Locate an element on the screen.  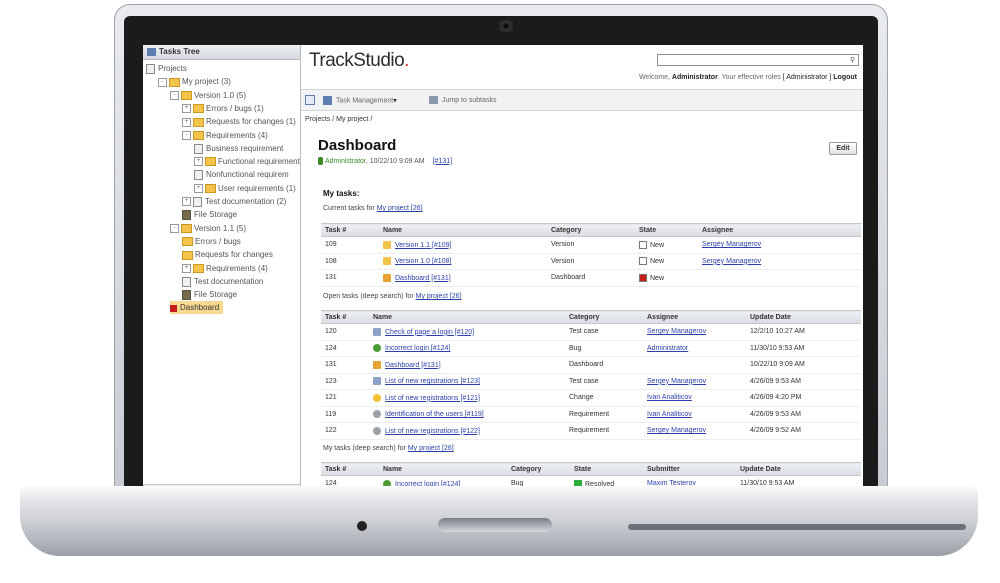
task-name-link: Version 1.1 [#109] is located at coordinates (423, 245).